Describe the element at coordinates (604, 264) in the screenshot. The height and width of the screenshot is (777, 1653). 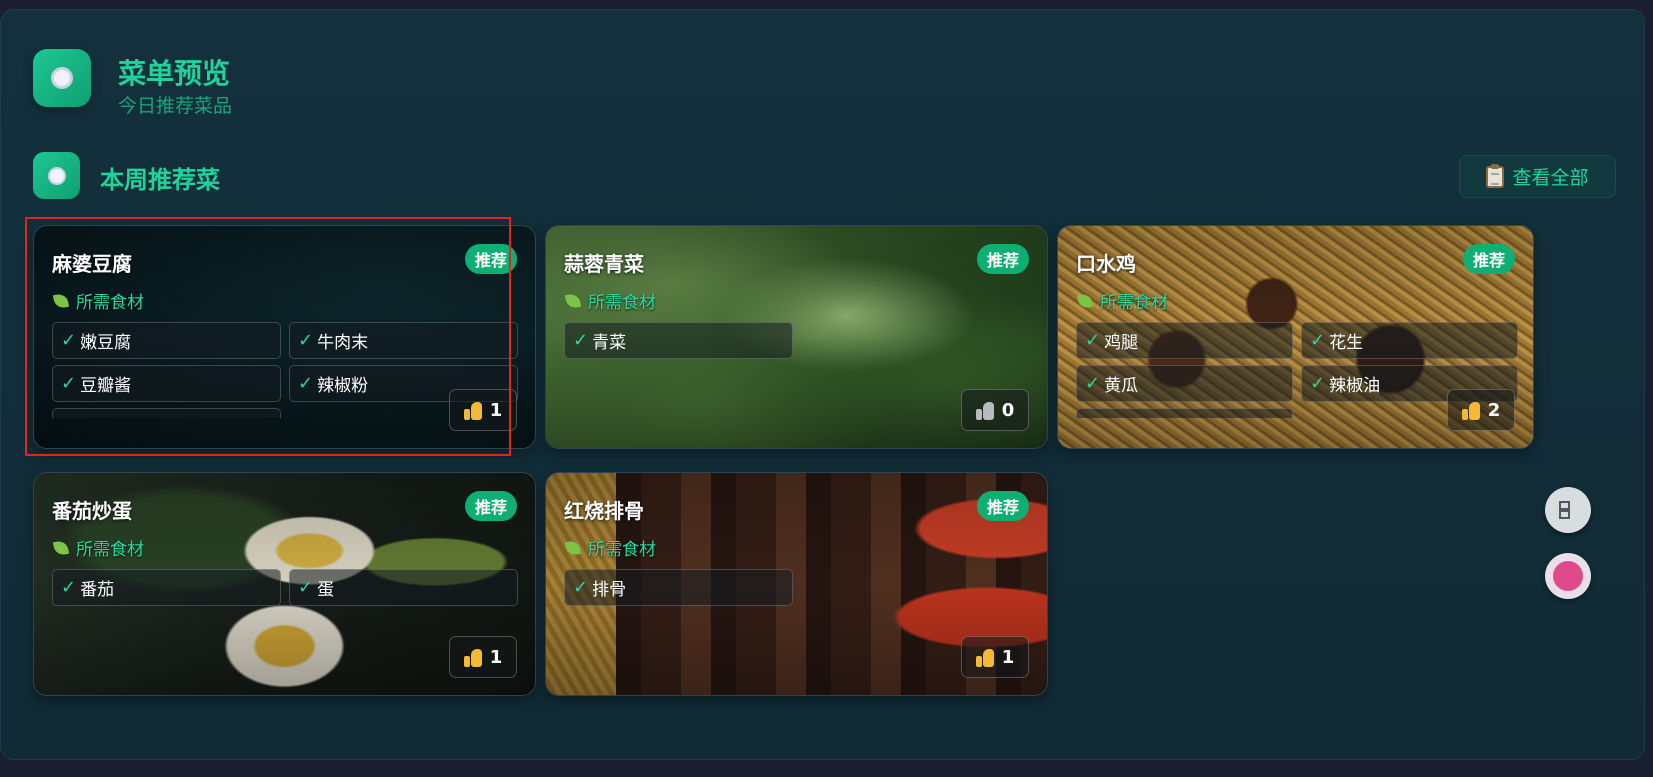
I see `dish-name: 蒜蓉青菜` at that location.